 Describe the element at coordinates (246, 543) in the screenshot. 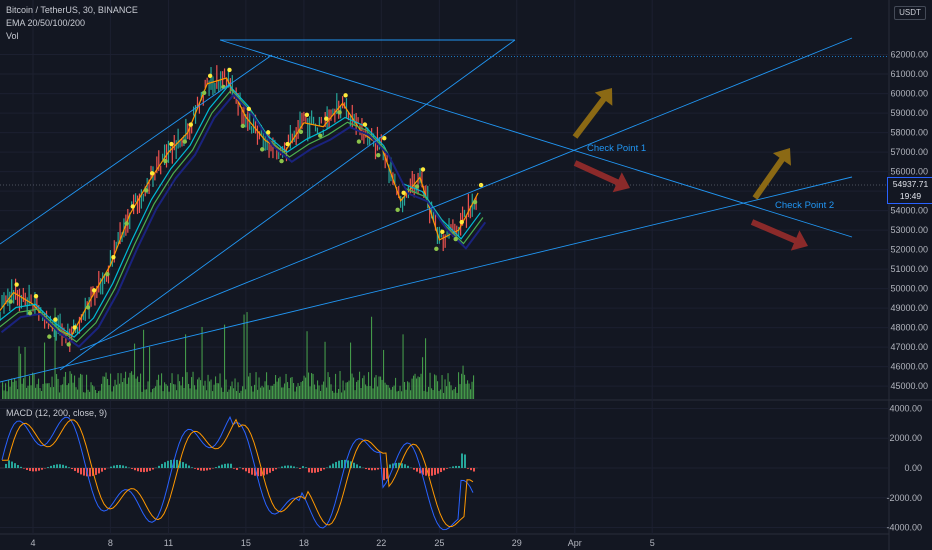

I see `date-tick-label: 15` at that location.